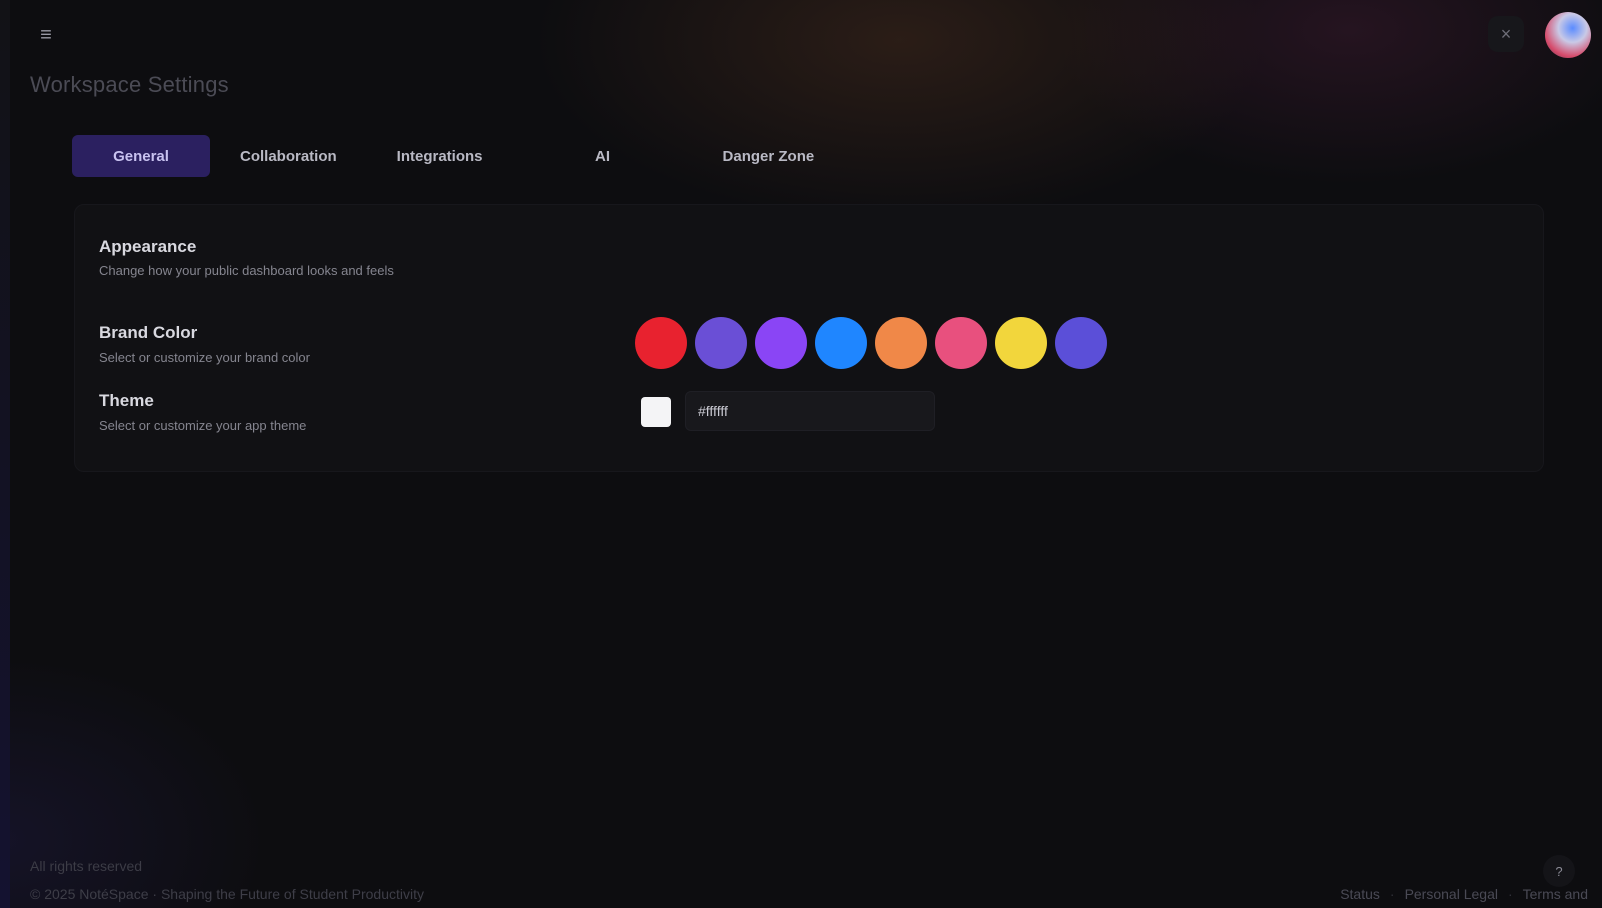  What do you see at coordinates (203, 425) in the screenshot?
I see `theme-description: Select or customize your app theme` at bounding box center [203, 425].